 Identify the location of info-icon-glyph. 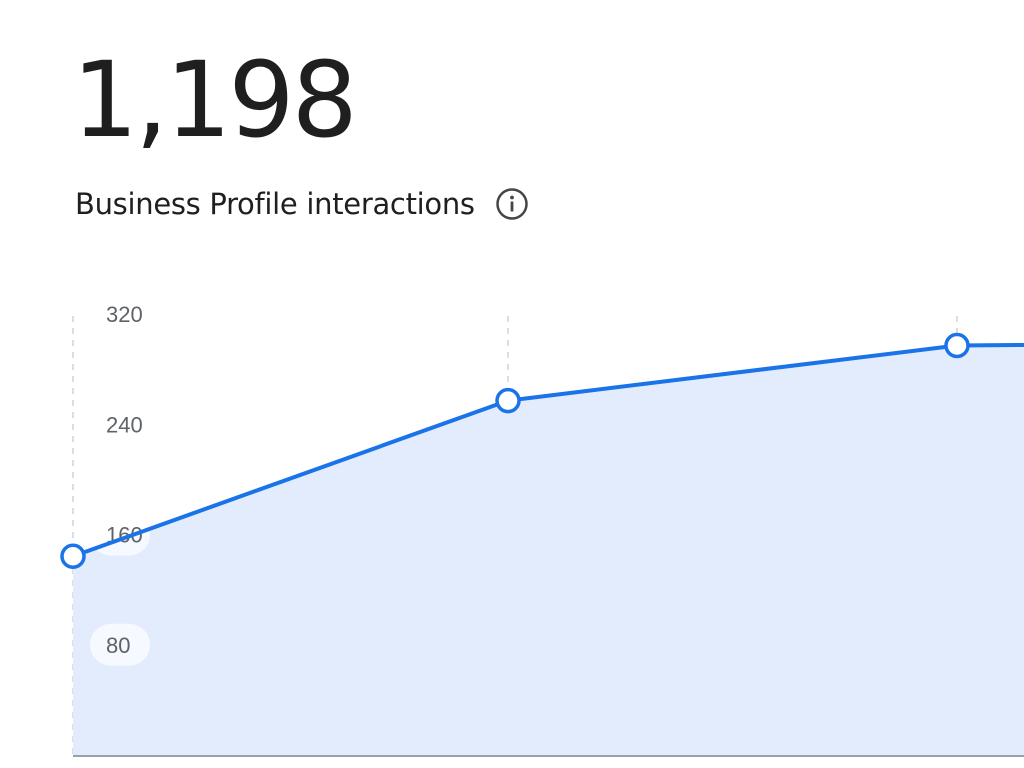
(512, 204).